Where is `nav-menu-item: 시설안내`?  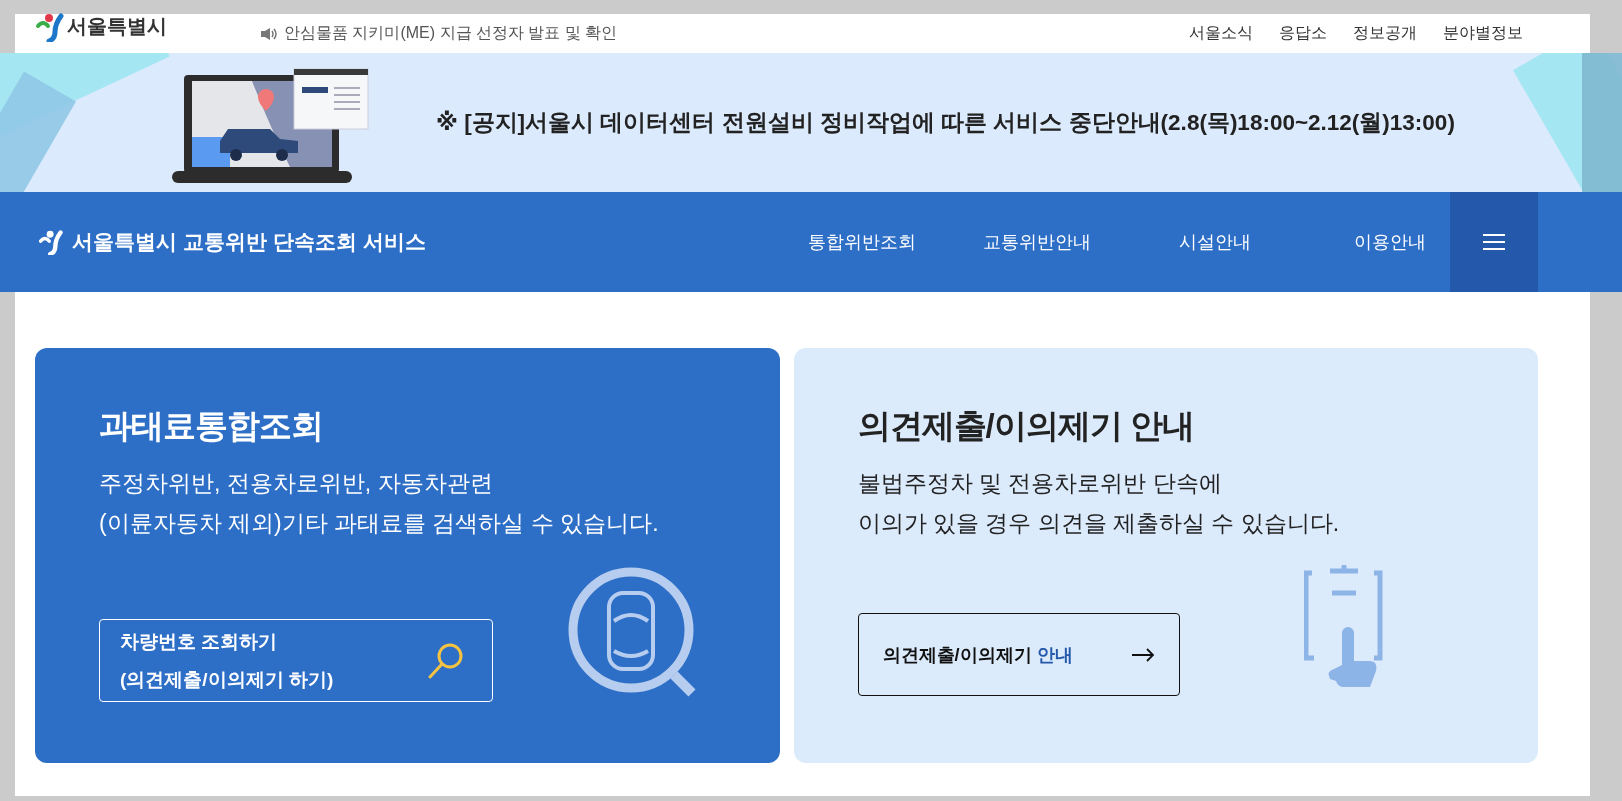 nav-menu-item: 시설안내 is located at coordinates (1171, 242).